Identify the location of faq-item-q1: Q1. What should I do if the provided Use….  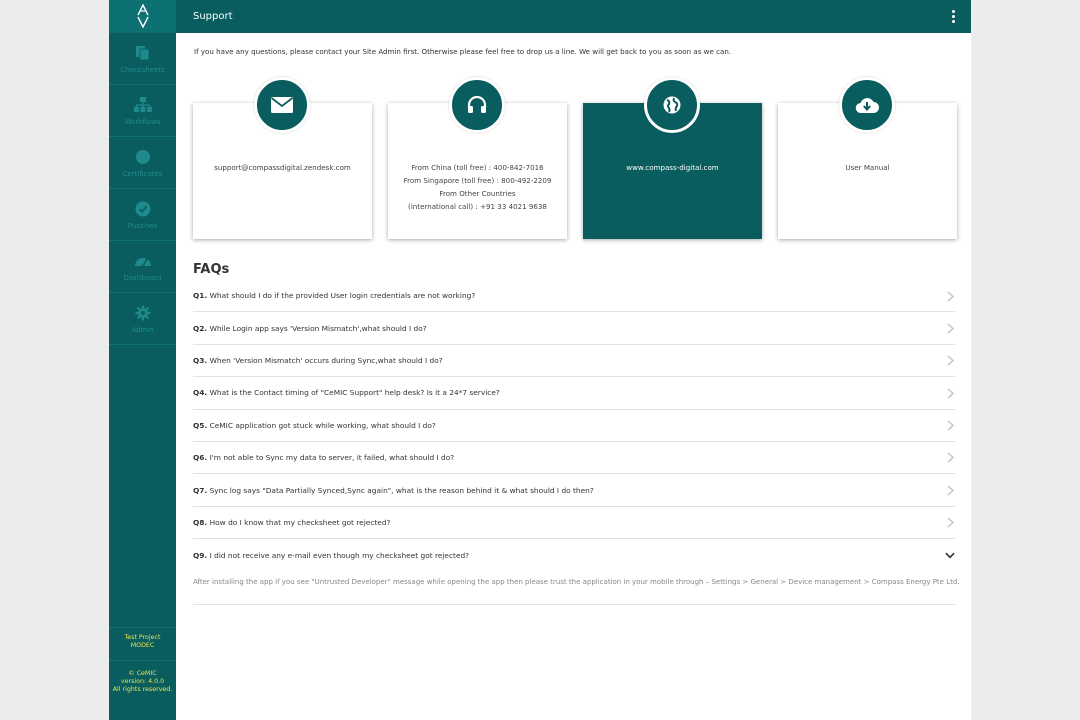
(574, 296).